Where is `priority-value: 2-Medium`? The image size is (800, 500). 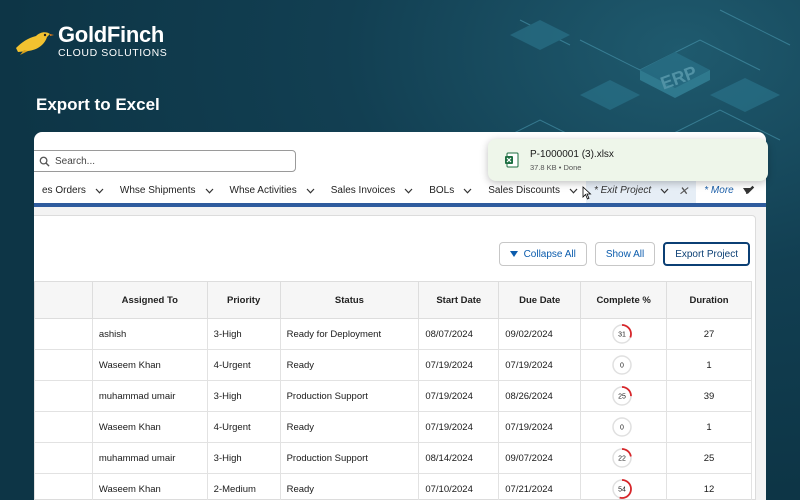 priority-value: 2-Medium is located at coordinates (234, 489).